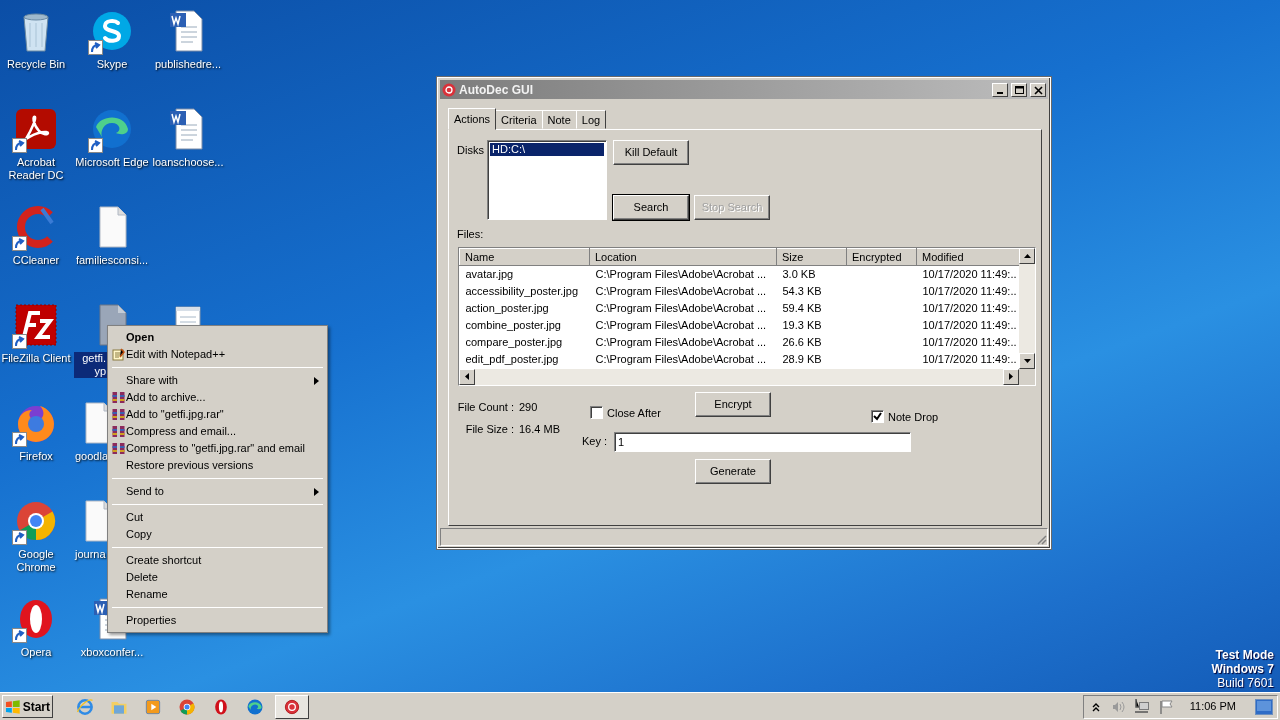  What do you see at coordinates (529, 407) in the screenshot?
I see `file-count-value: 290` at bounding box center [529, 407].